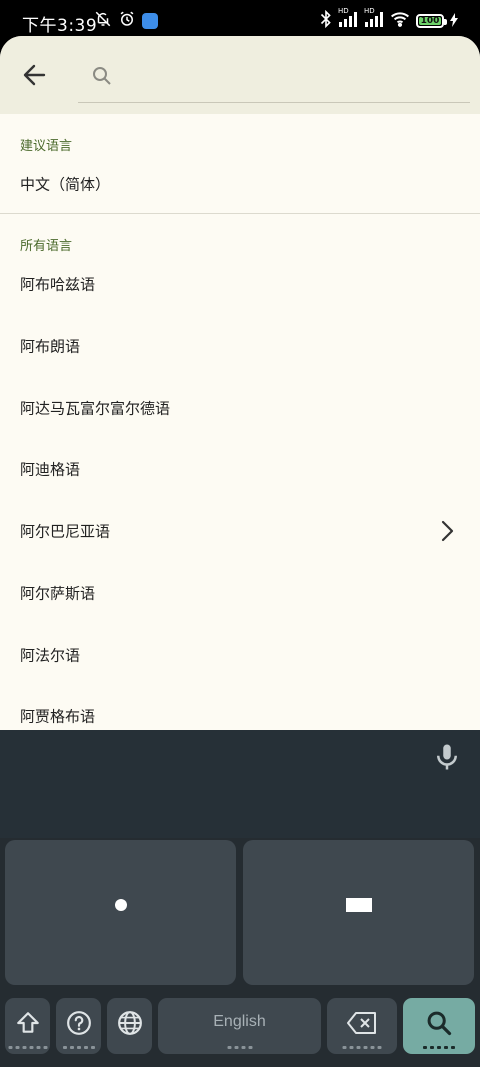 The image size is (480, 1067). I want to click on language-label: 阿贾格布语, so click(58, 716).